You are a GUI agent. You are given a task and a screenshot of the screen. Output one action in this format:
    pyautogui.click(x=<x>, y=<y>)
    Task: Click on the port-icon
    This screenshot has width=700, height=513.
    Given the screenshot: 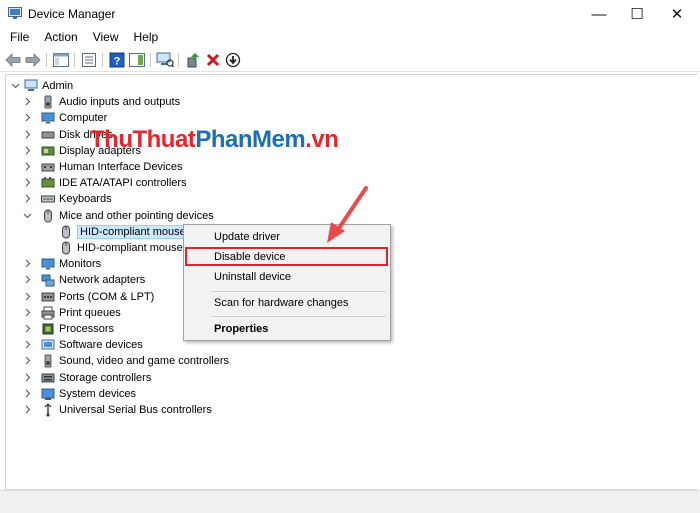 What is the action you would take?
    pyautogui.click(x=48, y=297)
    